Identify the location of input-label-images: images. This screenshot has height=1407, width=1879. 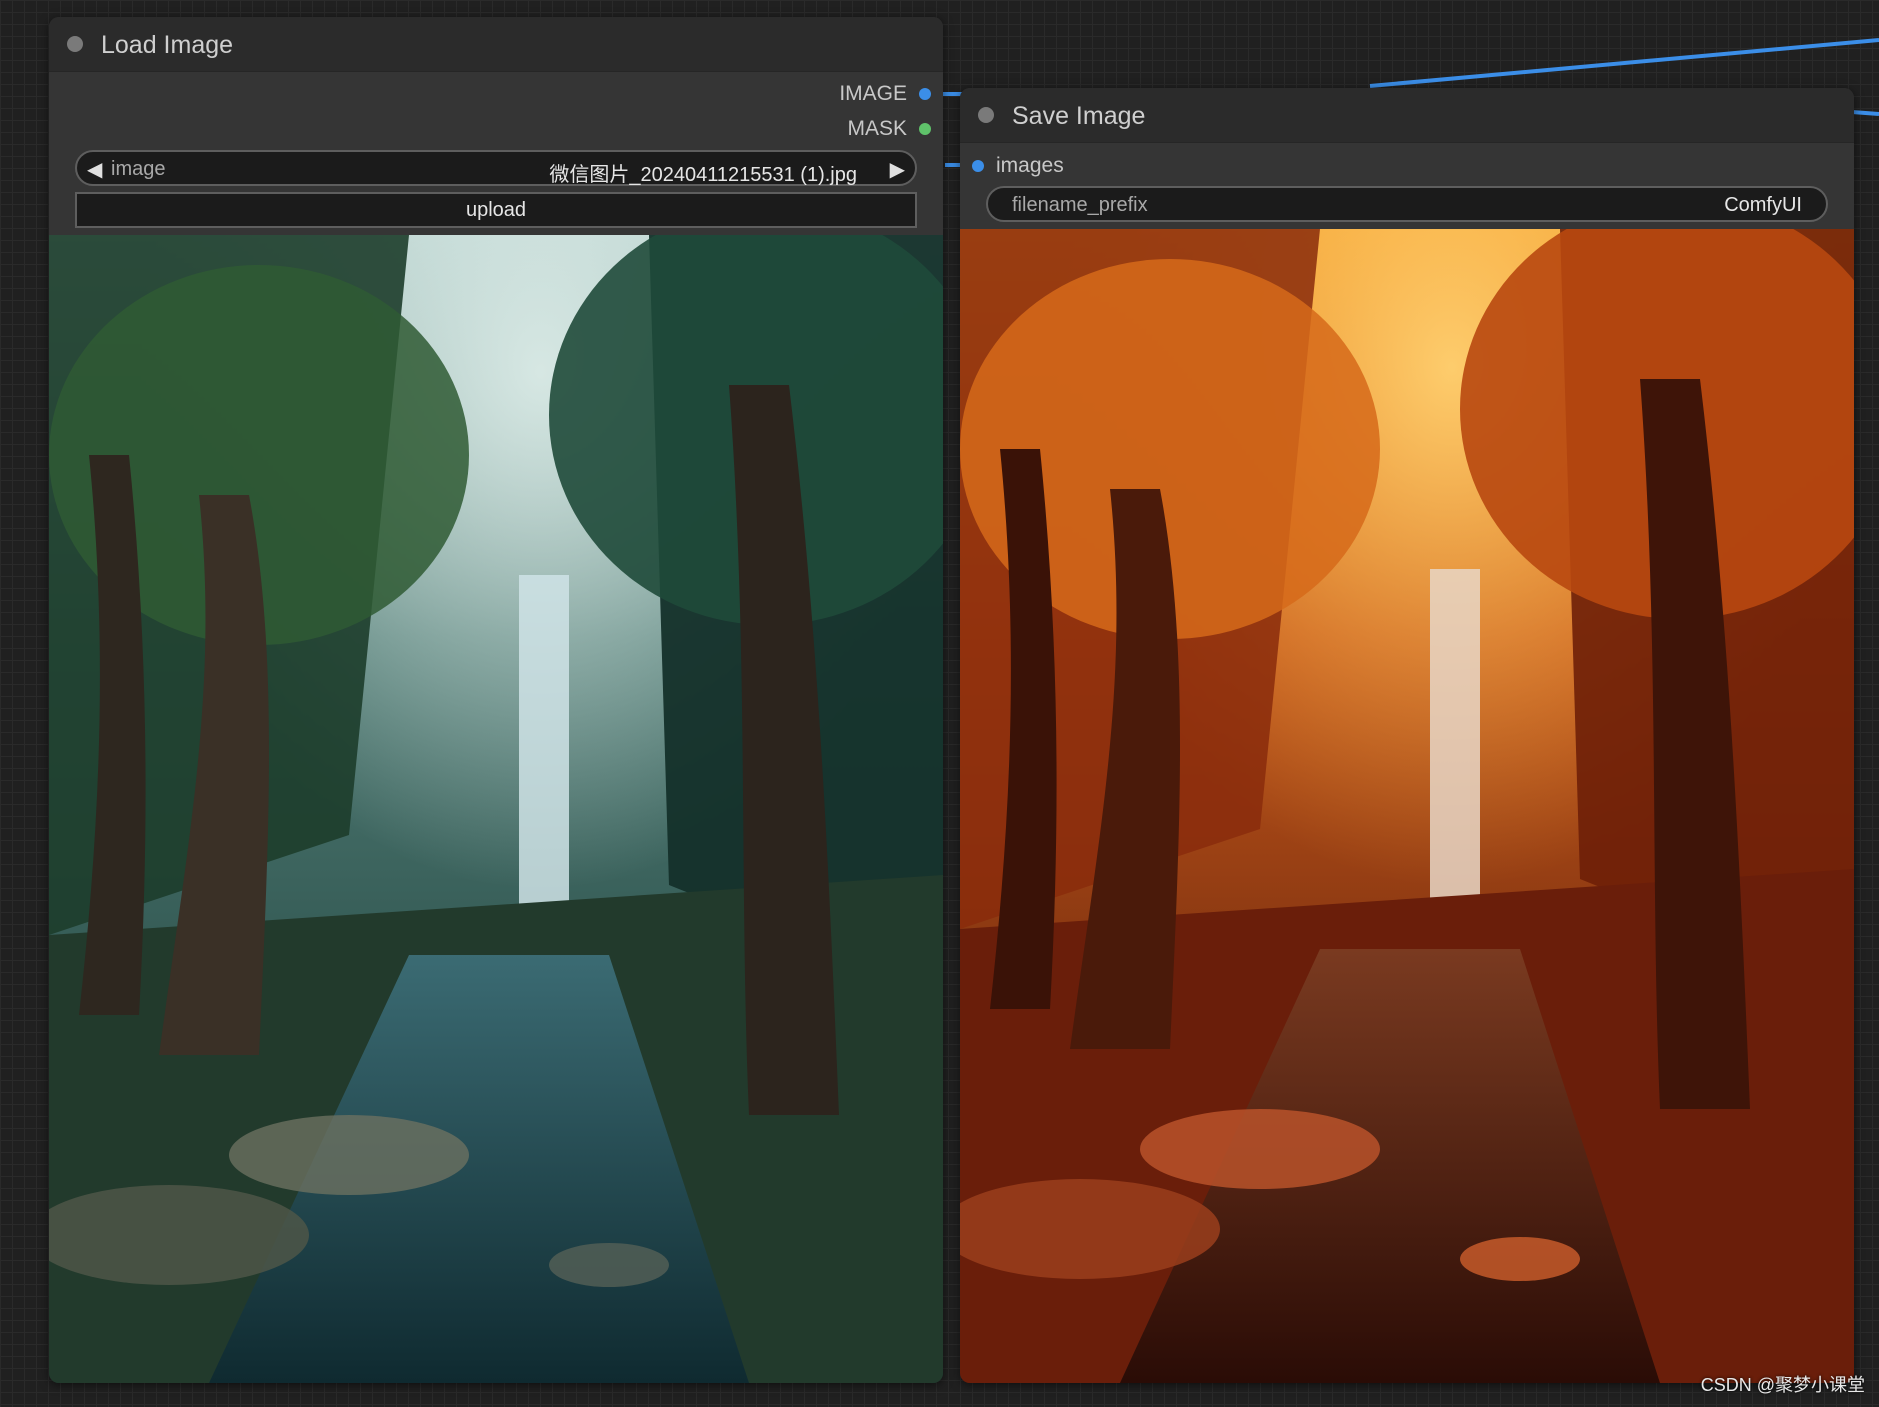
(1030, 165).